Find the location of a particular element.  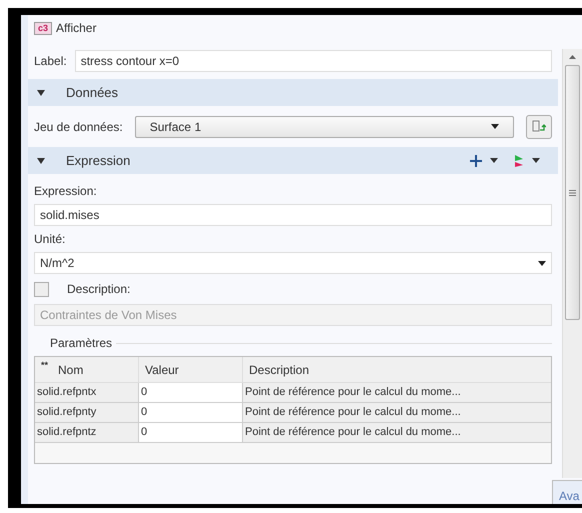

plus-icon is located at coordinates (476, 160).